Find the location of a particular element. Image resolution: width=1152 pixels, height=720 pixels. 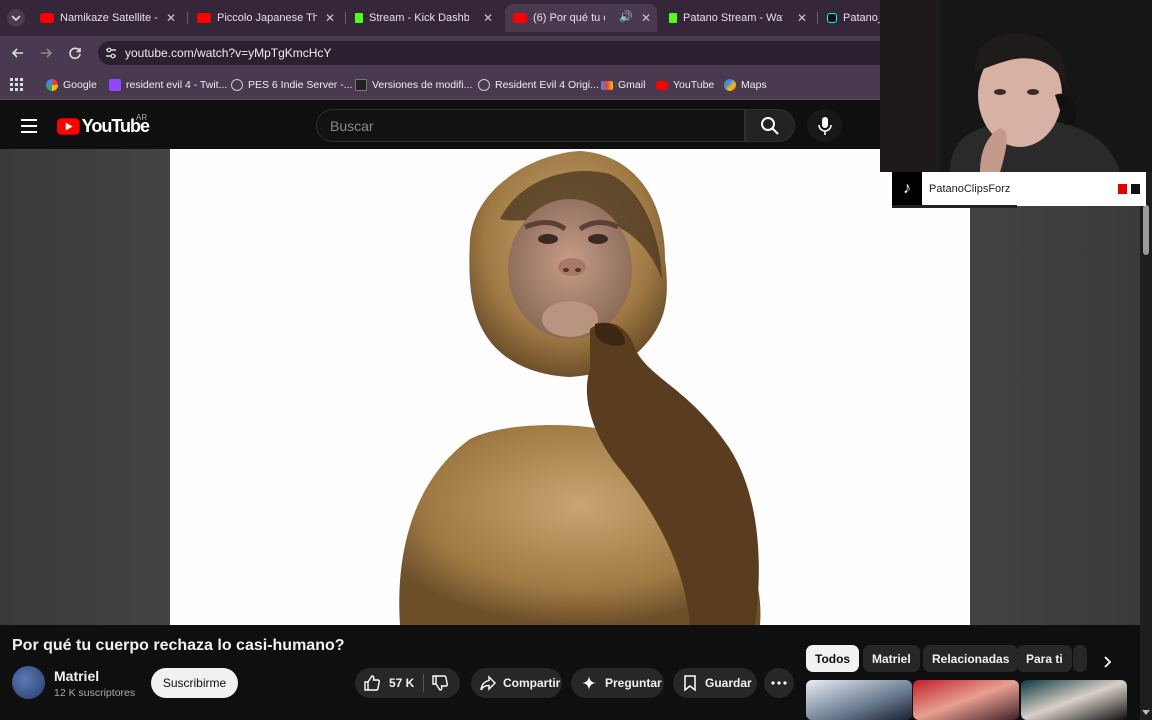

bookmark-icon is located at coordinates (690, 683).